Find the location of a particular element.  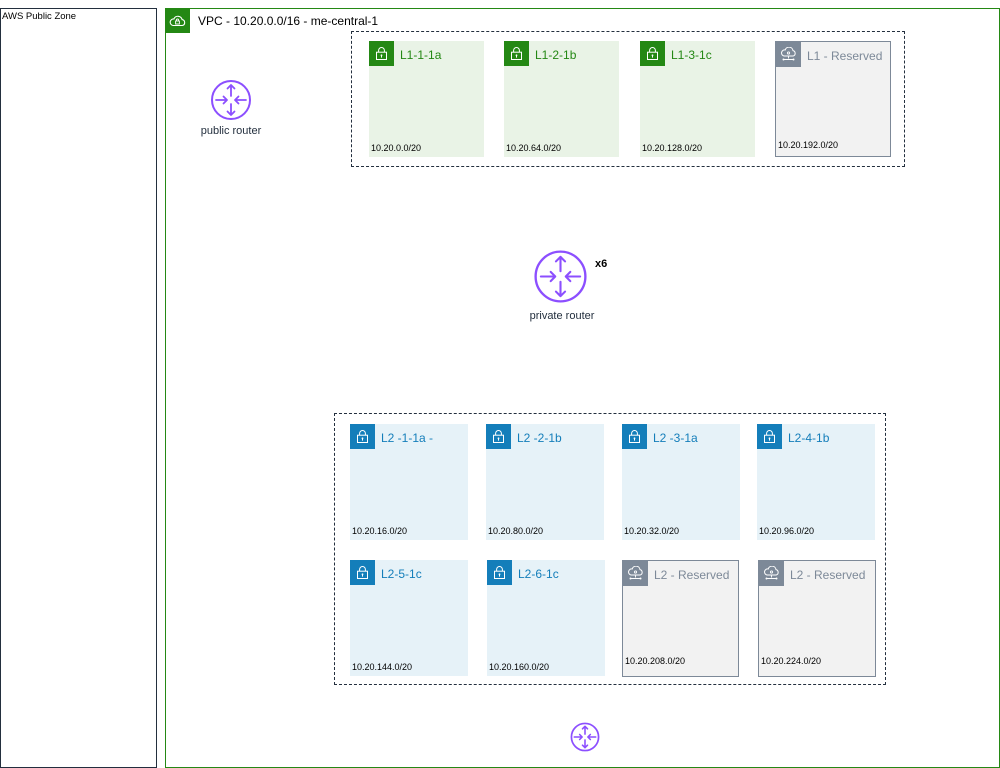

subnet-card: L2-6-1c 10.20.160.0/20 is located at coordinates (546, 618).